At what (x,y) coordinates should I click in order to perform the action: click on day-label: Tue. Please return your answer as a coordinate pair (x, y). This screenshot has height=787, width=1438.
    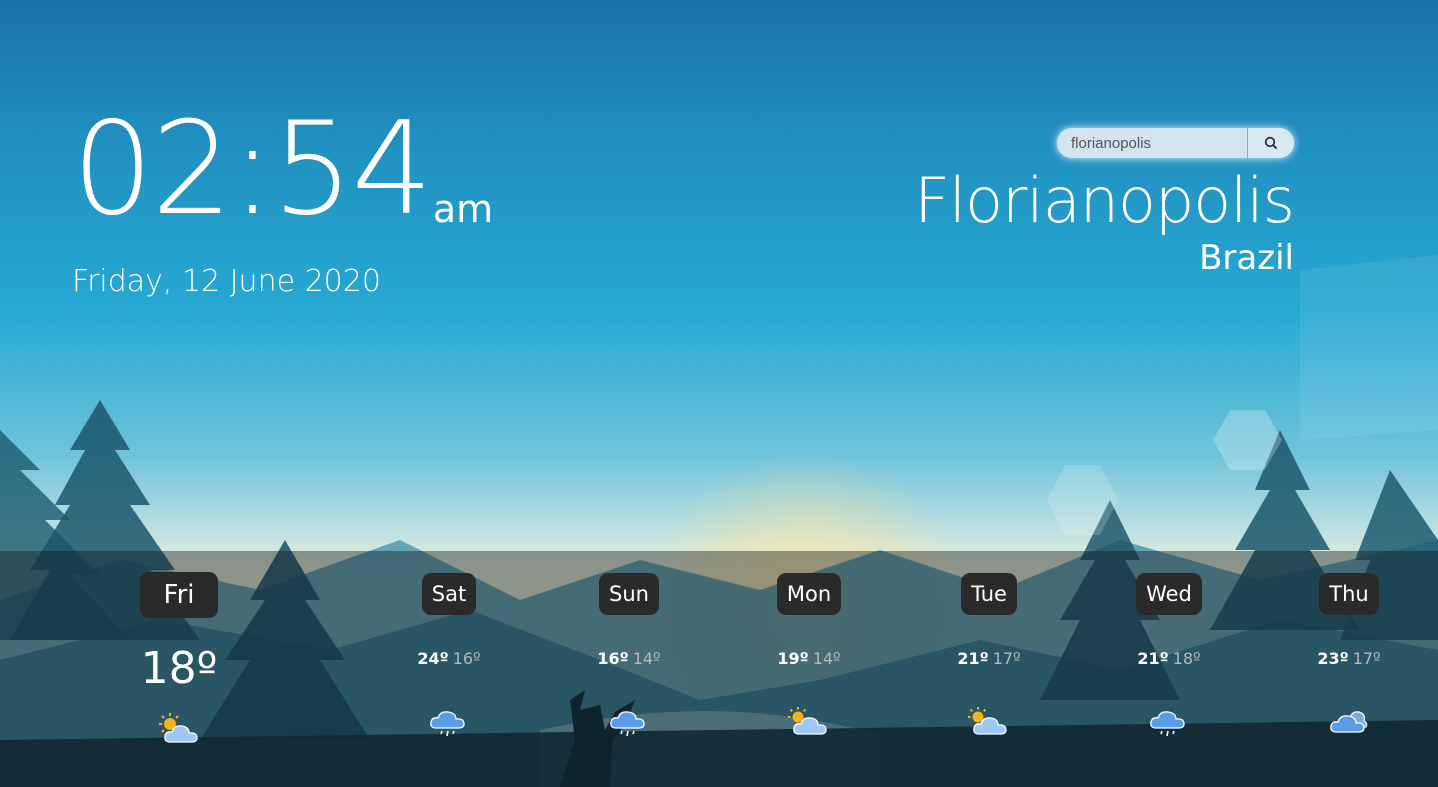
    Looking at the image, I should click on (989, 594).